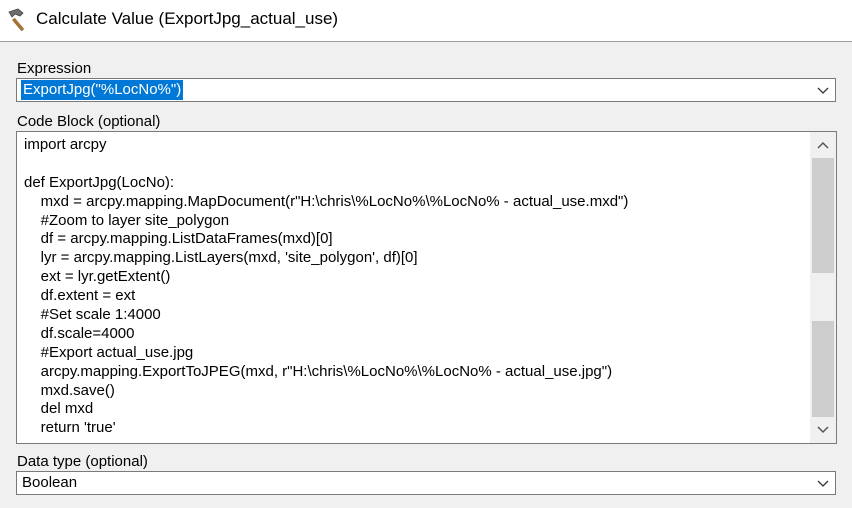  Describe the element at coordinates (82, 461) in the screenshot. I see `data-type-label: Data type (optional)` at that location.